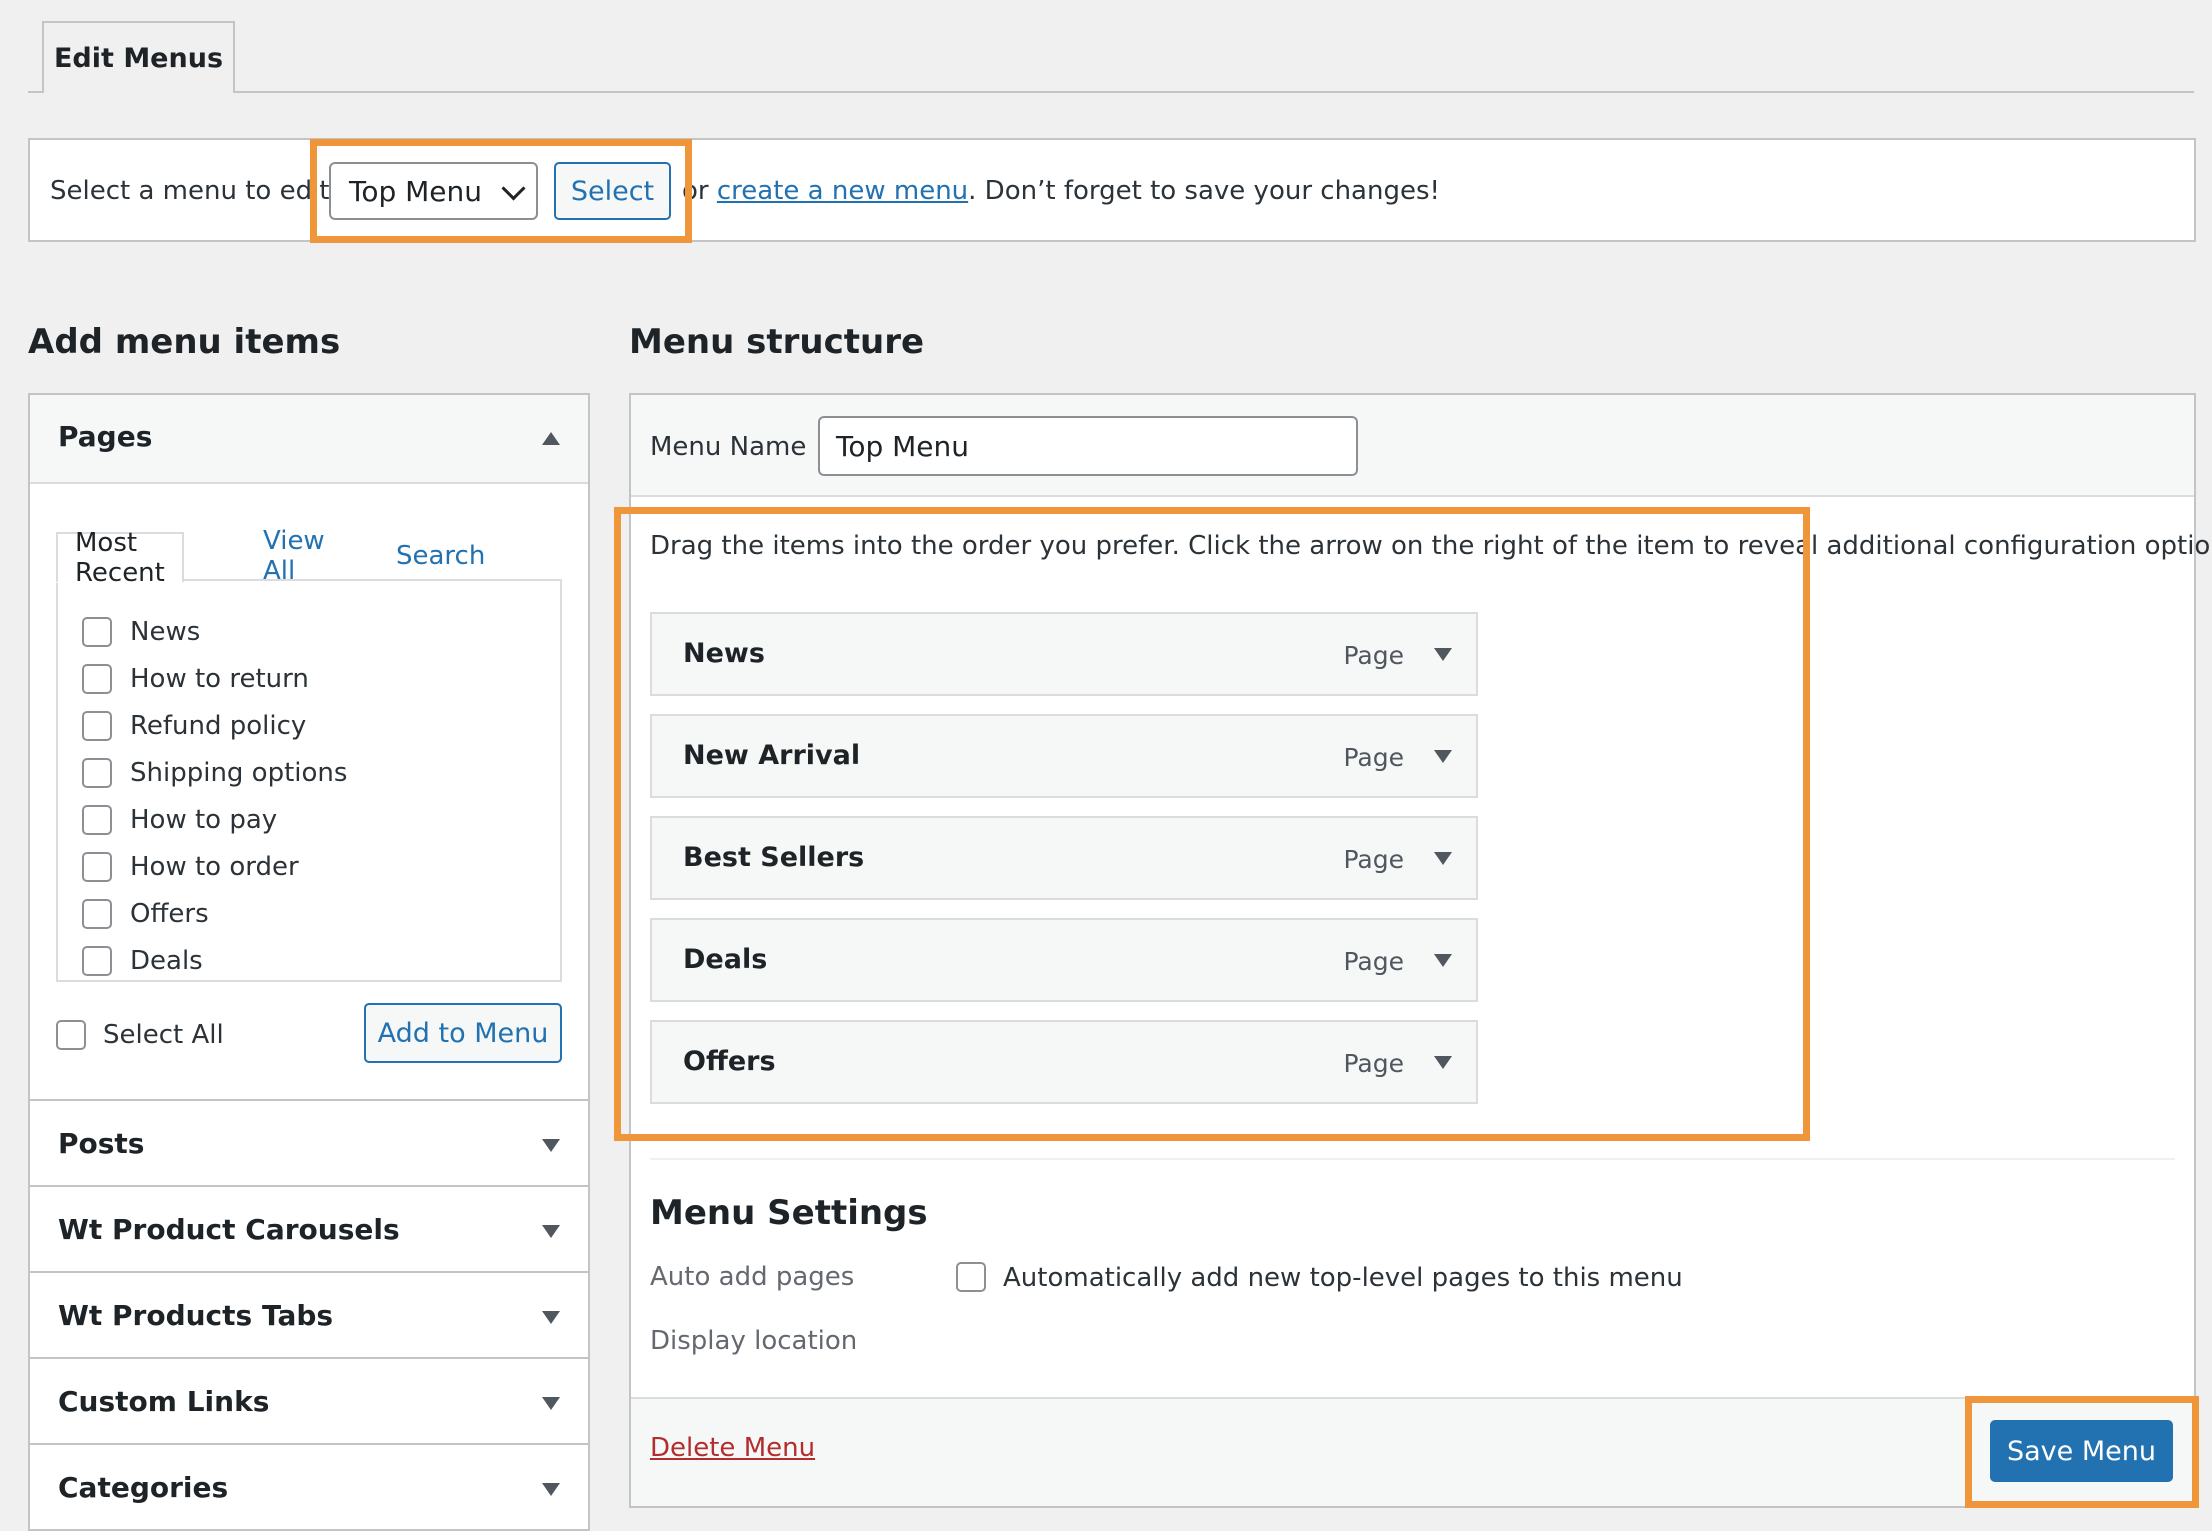 This screenshot has height=1531, width=2212. Describe the element at coordinates (725, 959) in the screenshot. I see `menu-item-title: Deals` at that location.